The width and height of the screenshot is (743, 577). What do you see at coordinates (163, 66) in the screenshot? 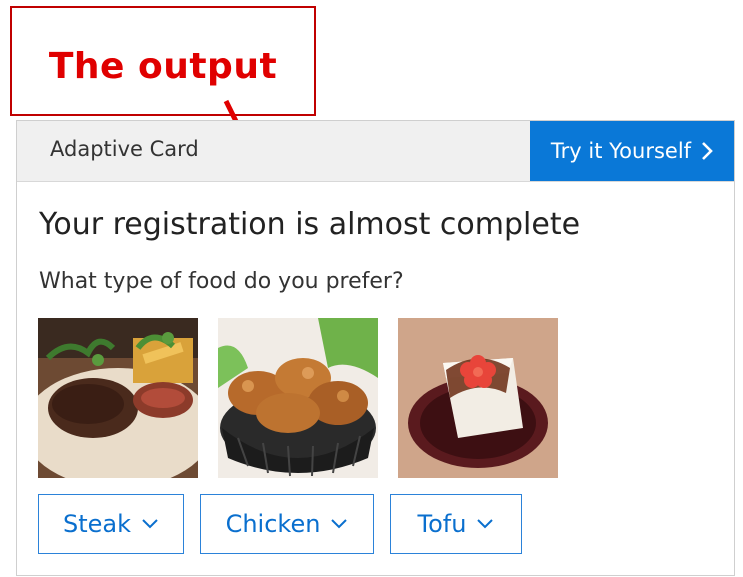
I see `callout-label: The output` at bounding box center [163, 66].